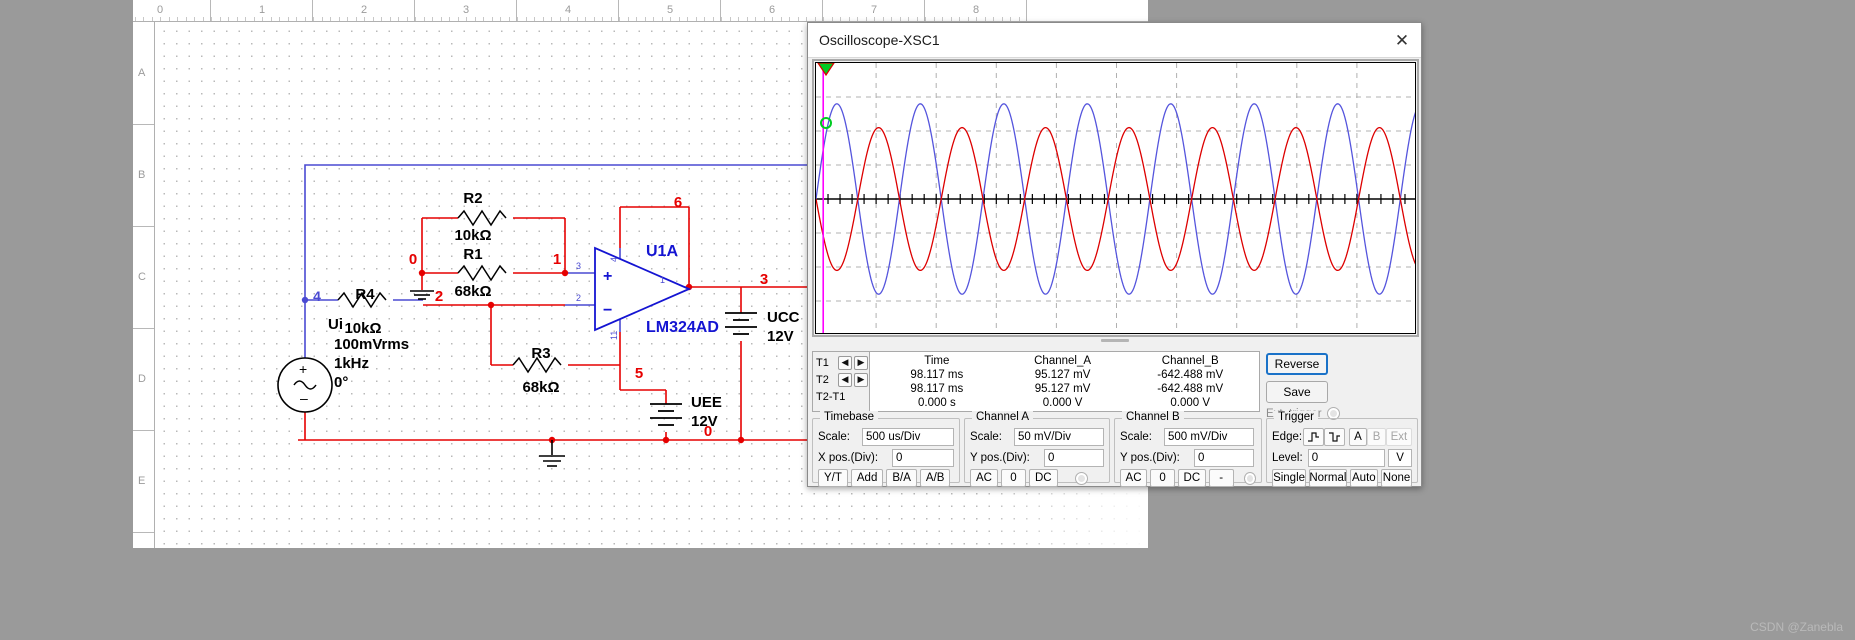 This screenshot has height=640, width=1855. I want to click on trigger-source-ext-button: Ext, so click(1398, 436).